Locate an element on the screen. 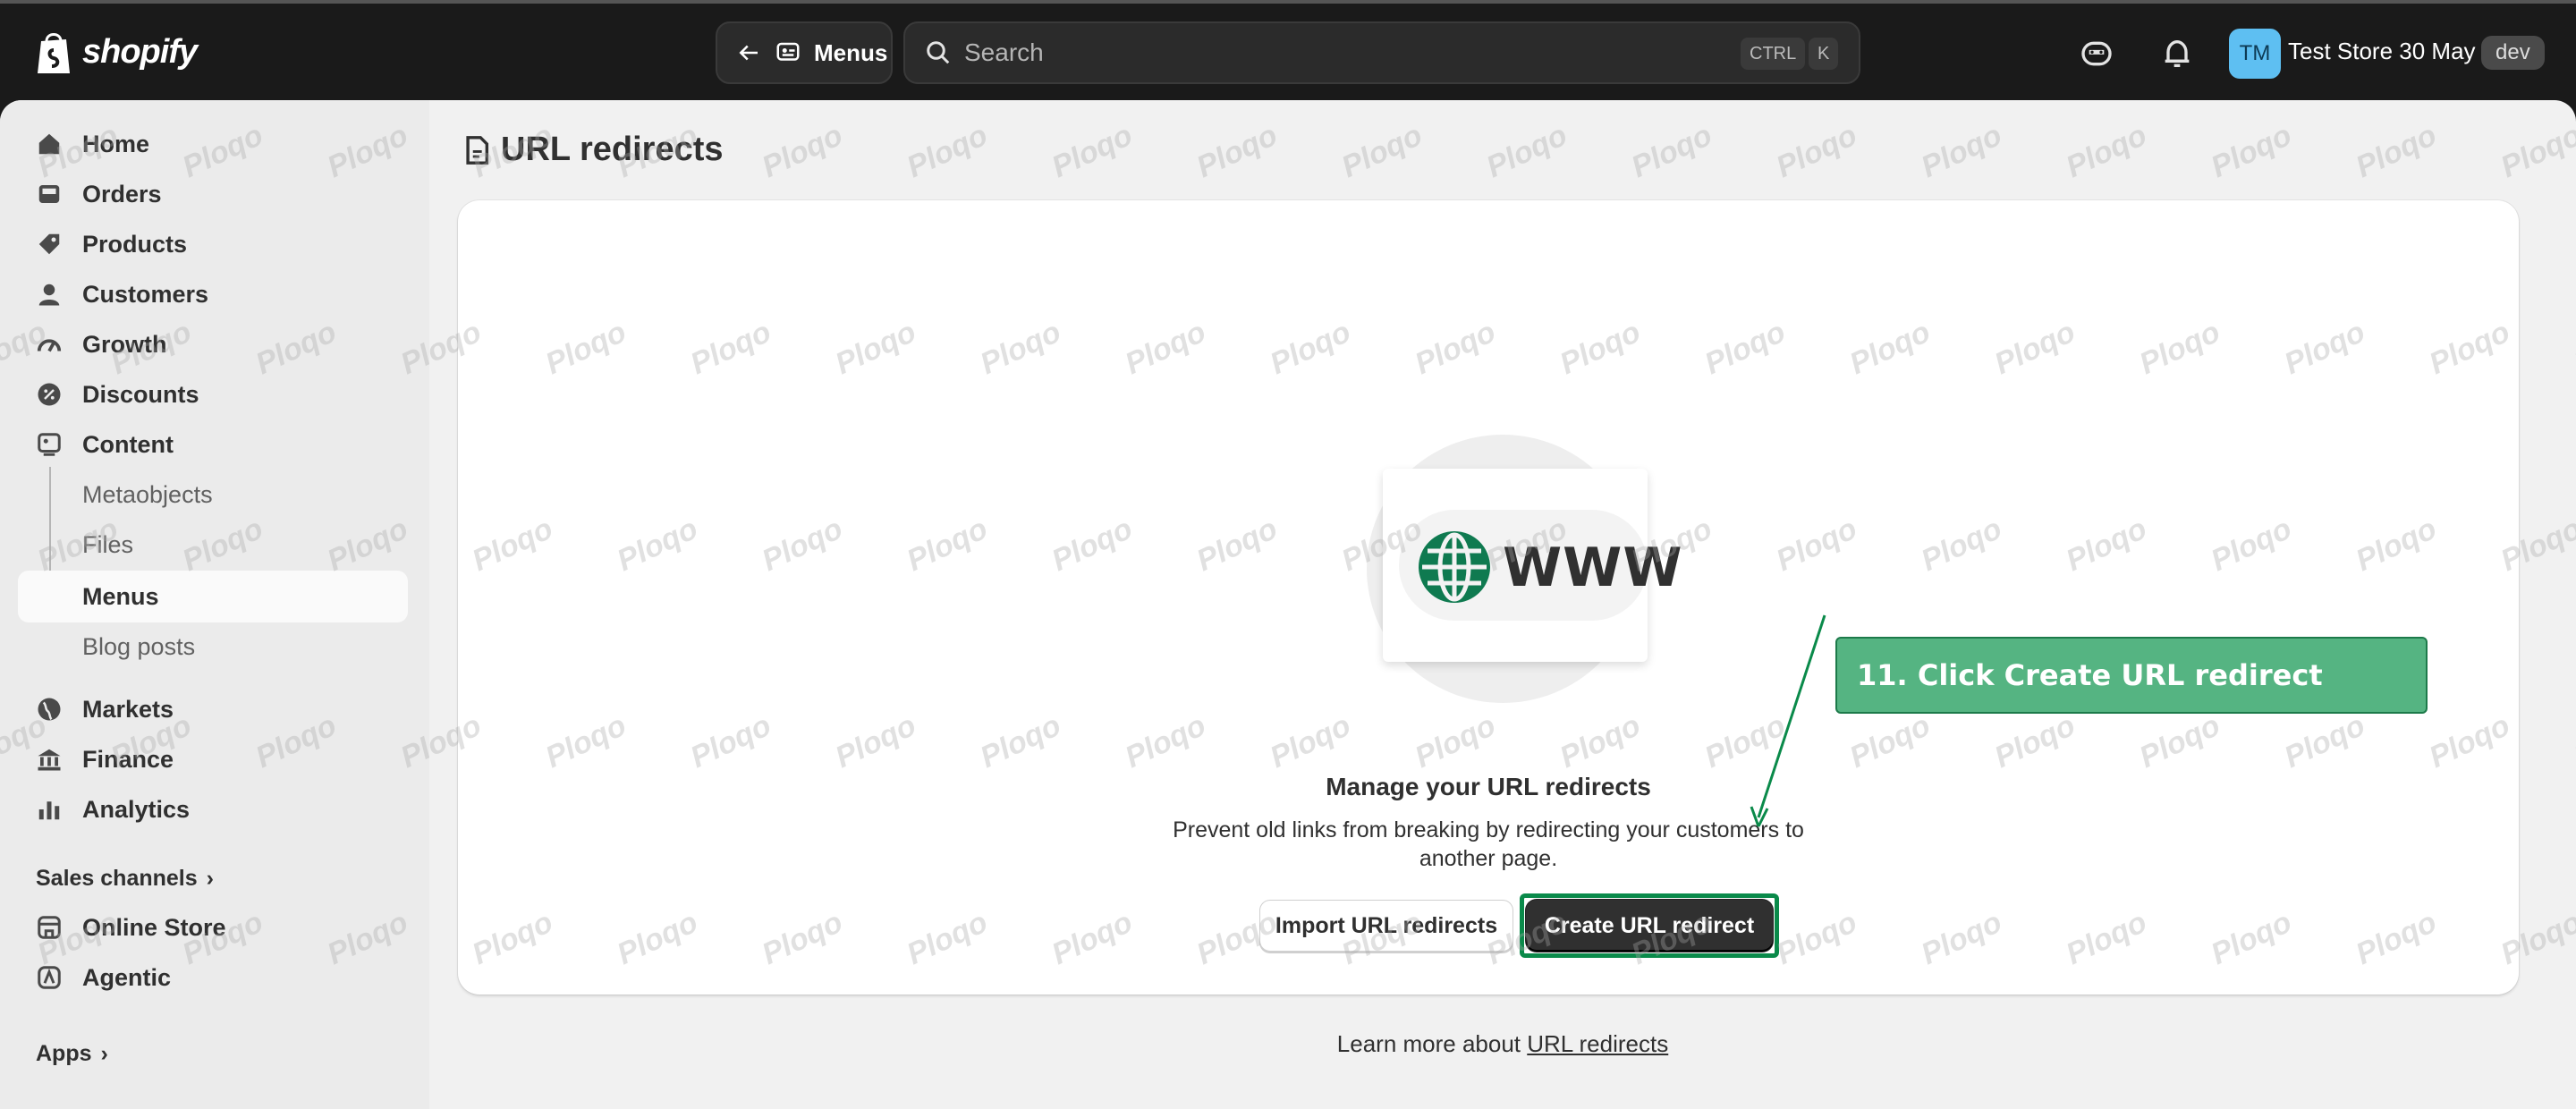  discount-icon is located at coordinates (49, 394).